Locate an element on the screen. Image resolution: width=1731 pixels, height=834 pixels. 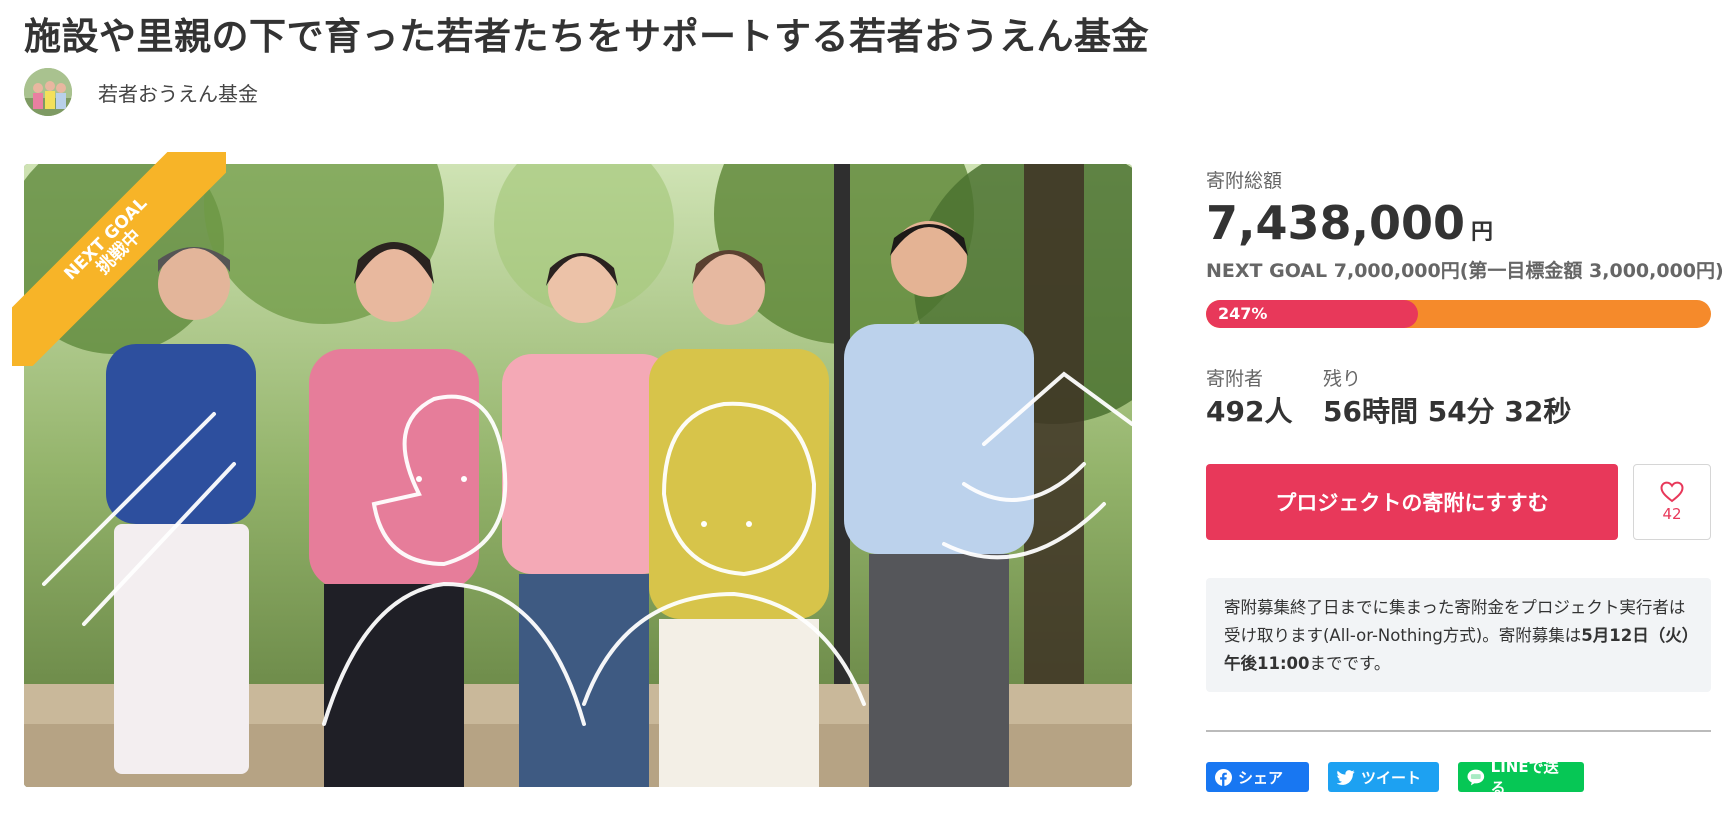
remaining-time: 56時間 54分 32秒 is located at coordinates (1447, 411).